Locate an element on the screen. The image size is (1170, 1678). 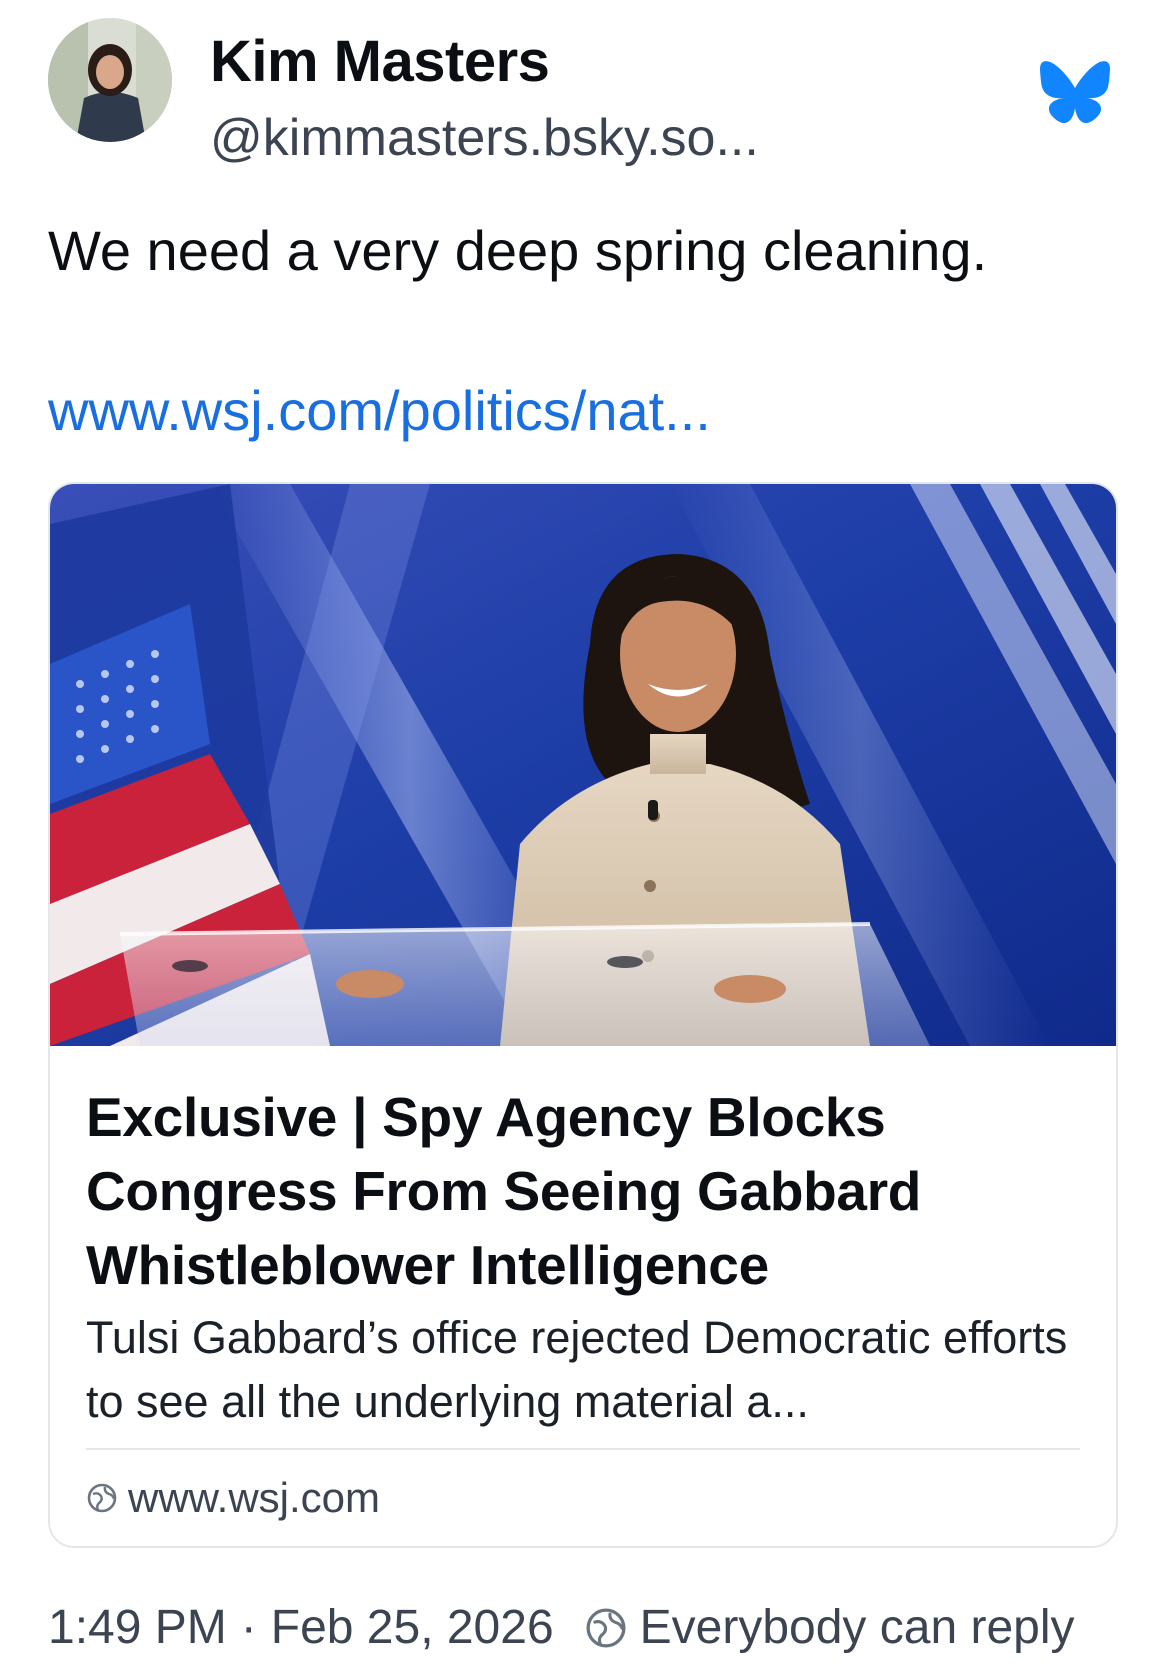
post-time: 1:49 PM is located at coordinates (137, 1627).